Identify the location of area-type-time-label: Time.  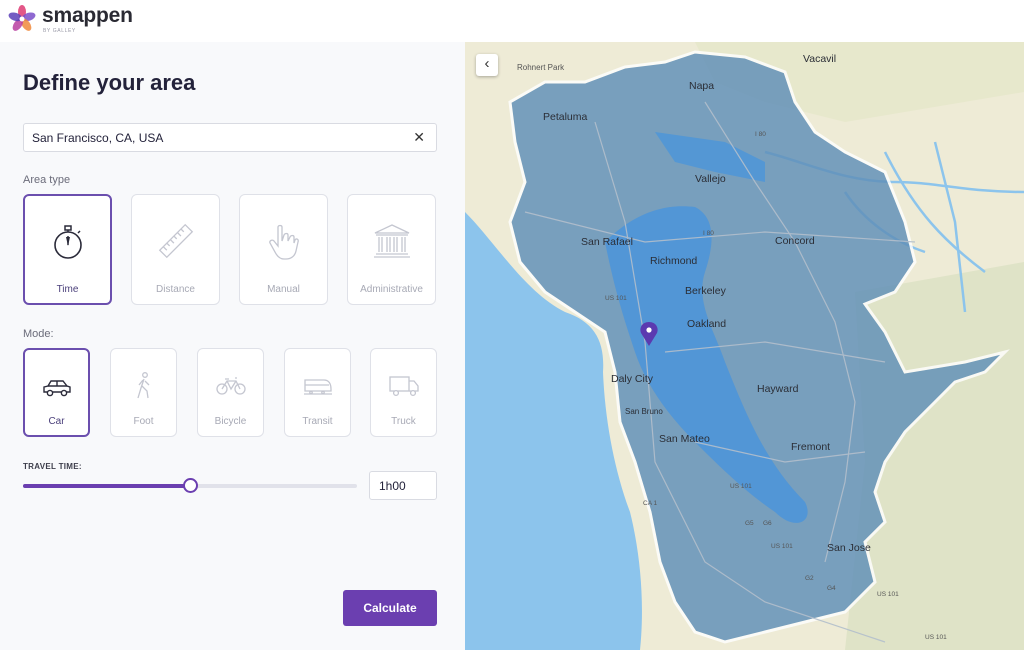
(67, 289).